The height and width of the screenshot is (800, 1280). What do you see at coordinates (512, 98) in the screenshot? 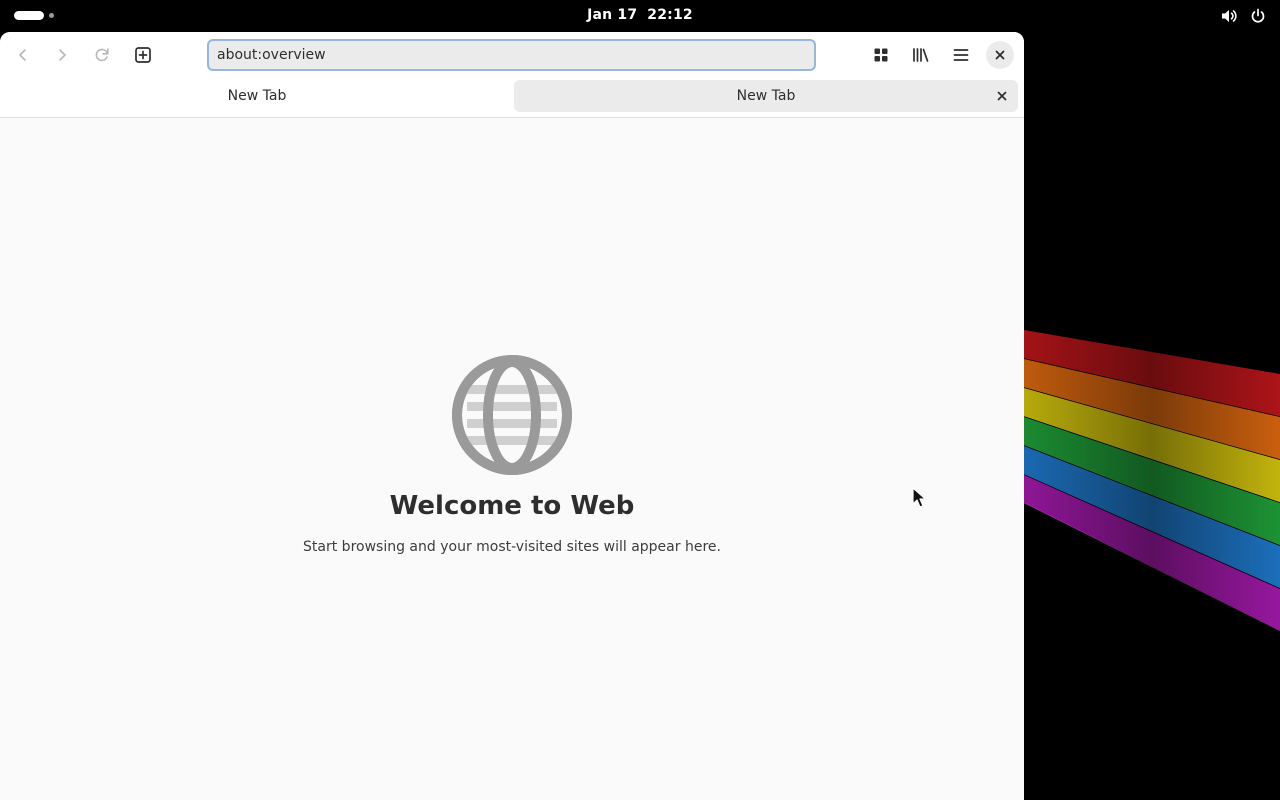
I see `tab-strip: New Tab New Tab` at bounding box center [512, 98].